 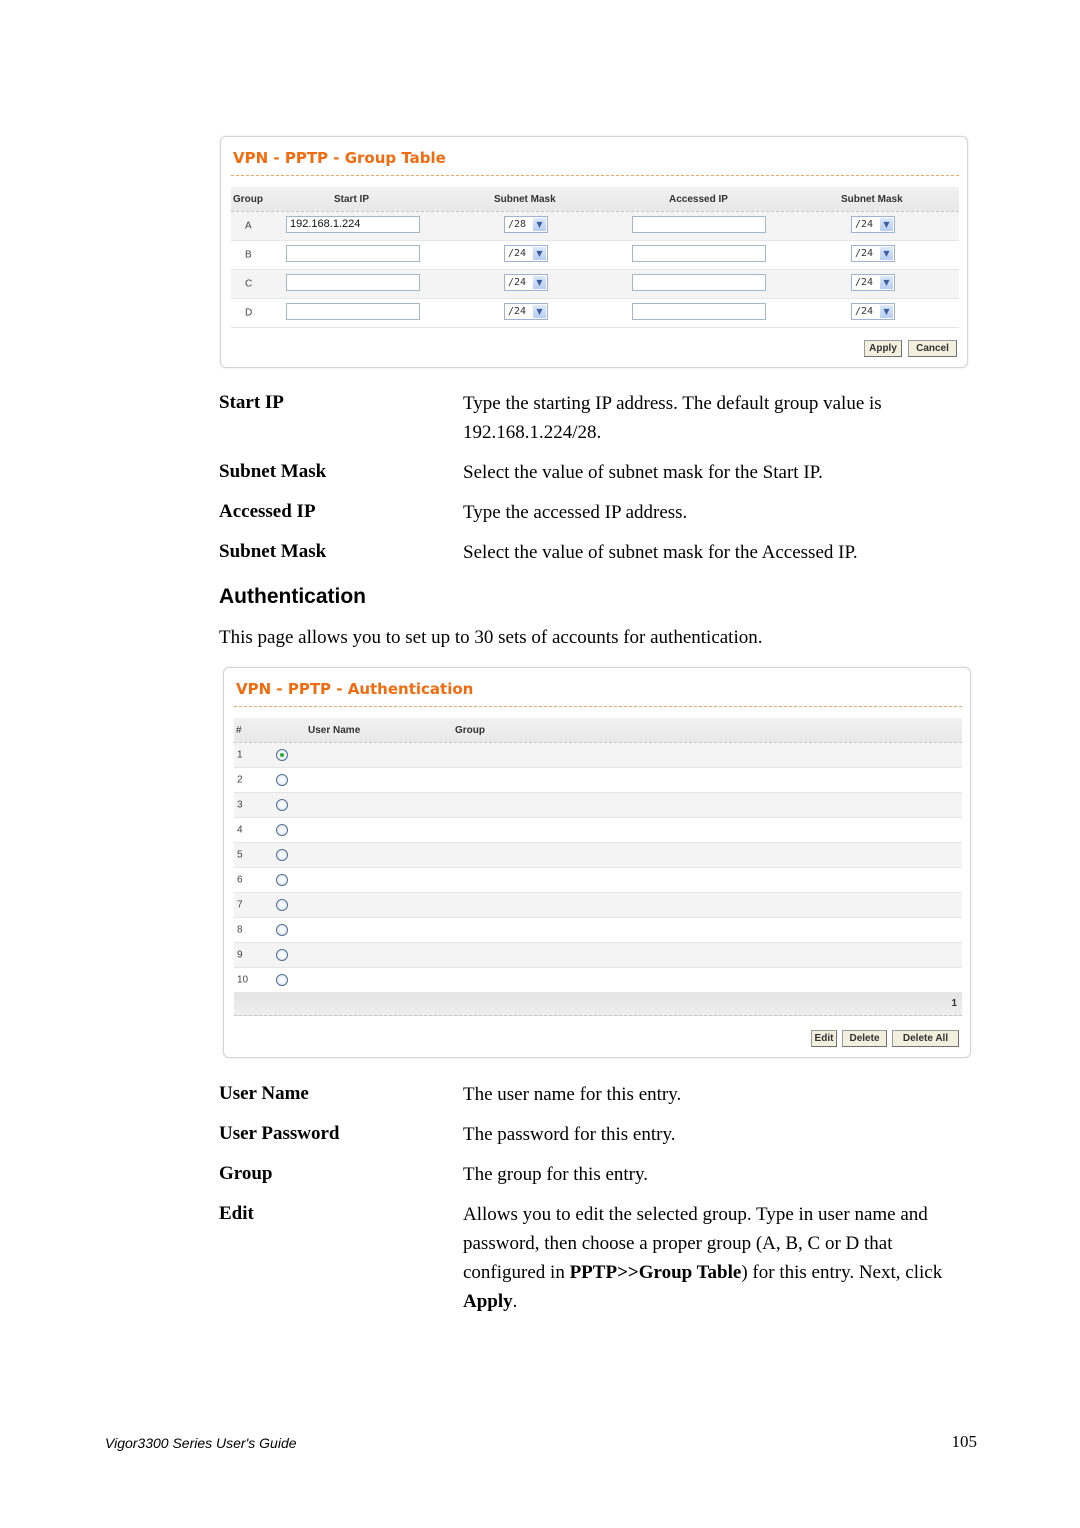 What do you see at coordinates (515, 1301) in the screenshot?
I see `desc-edit-text: .` at bounding box center [515, 1301].